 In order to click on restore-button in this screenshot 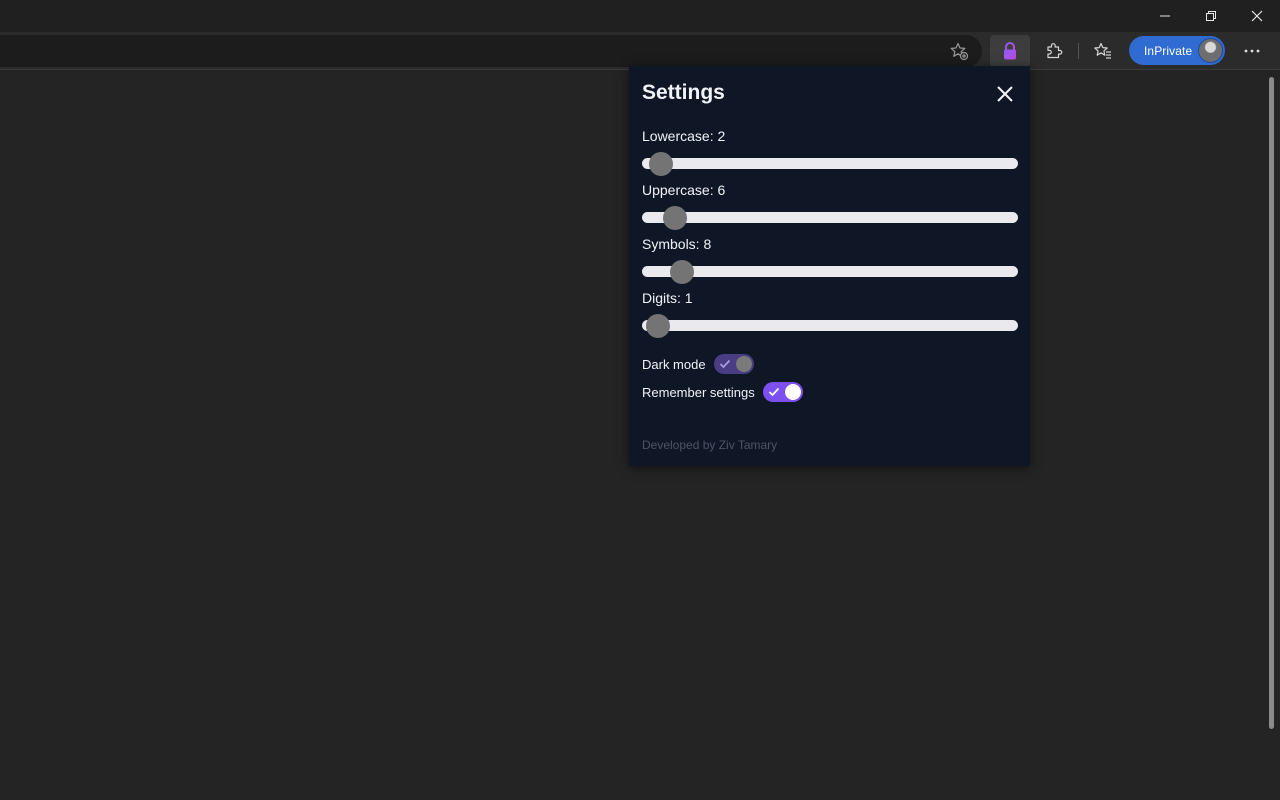, I will do `click(1211, 16)`.